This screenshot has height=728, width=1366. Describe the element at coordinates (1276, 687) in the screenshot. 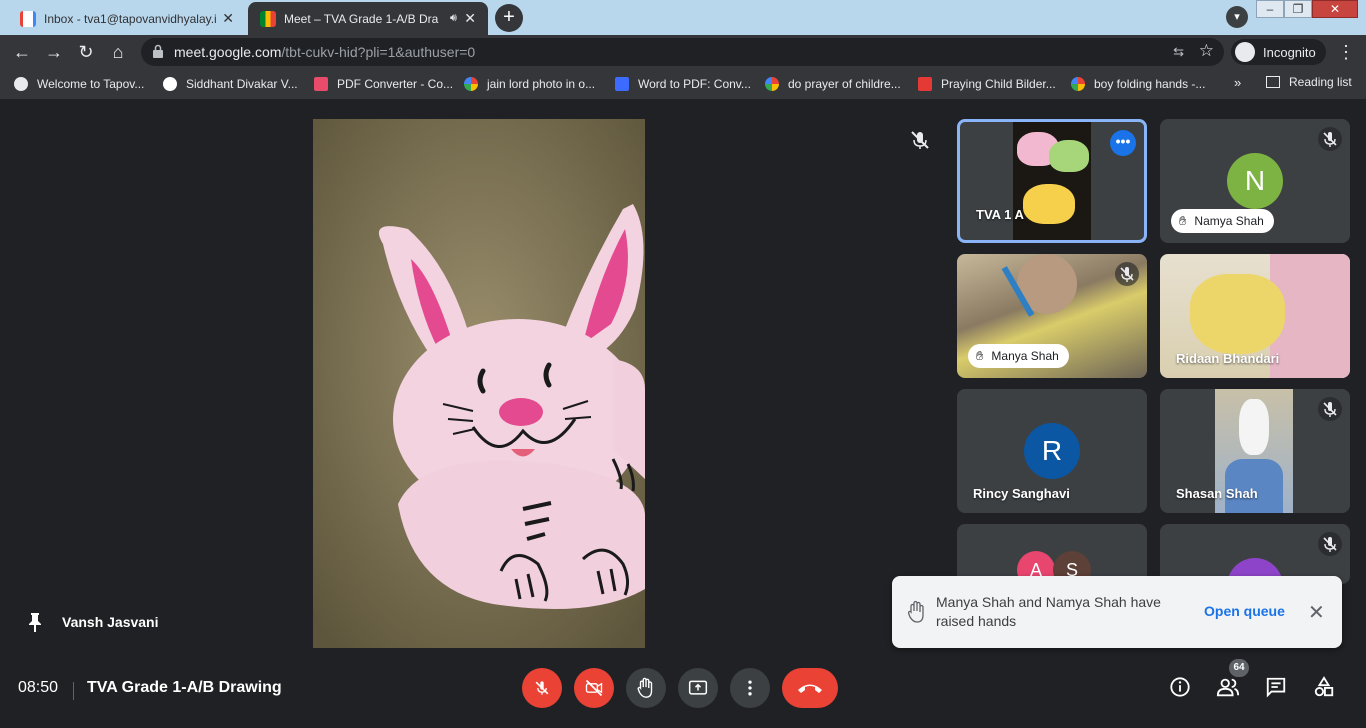

I see `chat-button` at that location.